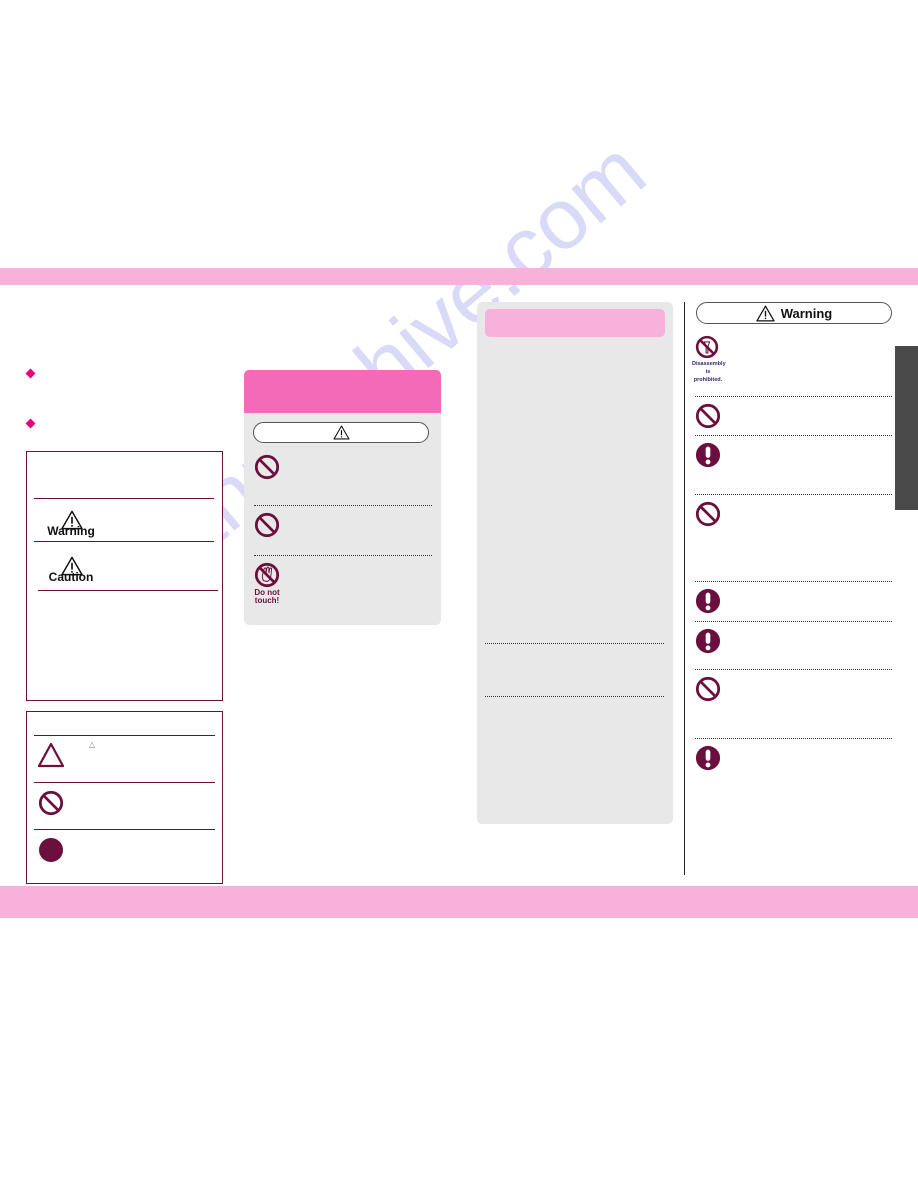  Describe the element at coordinates (342, 391) in the screenshot. I see `safety-panel-header` at that location.